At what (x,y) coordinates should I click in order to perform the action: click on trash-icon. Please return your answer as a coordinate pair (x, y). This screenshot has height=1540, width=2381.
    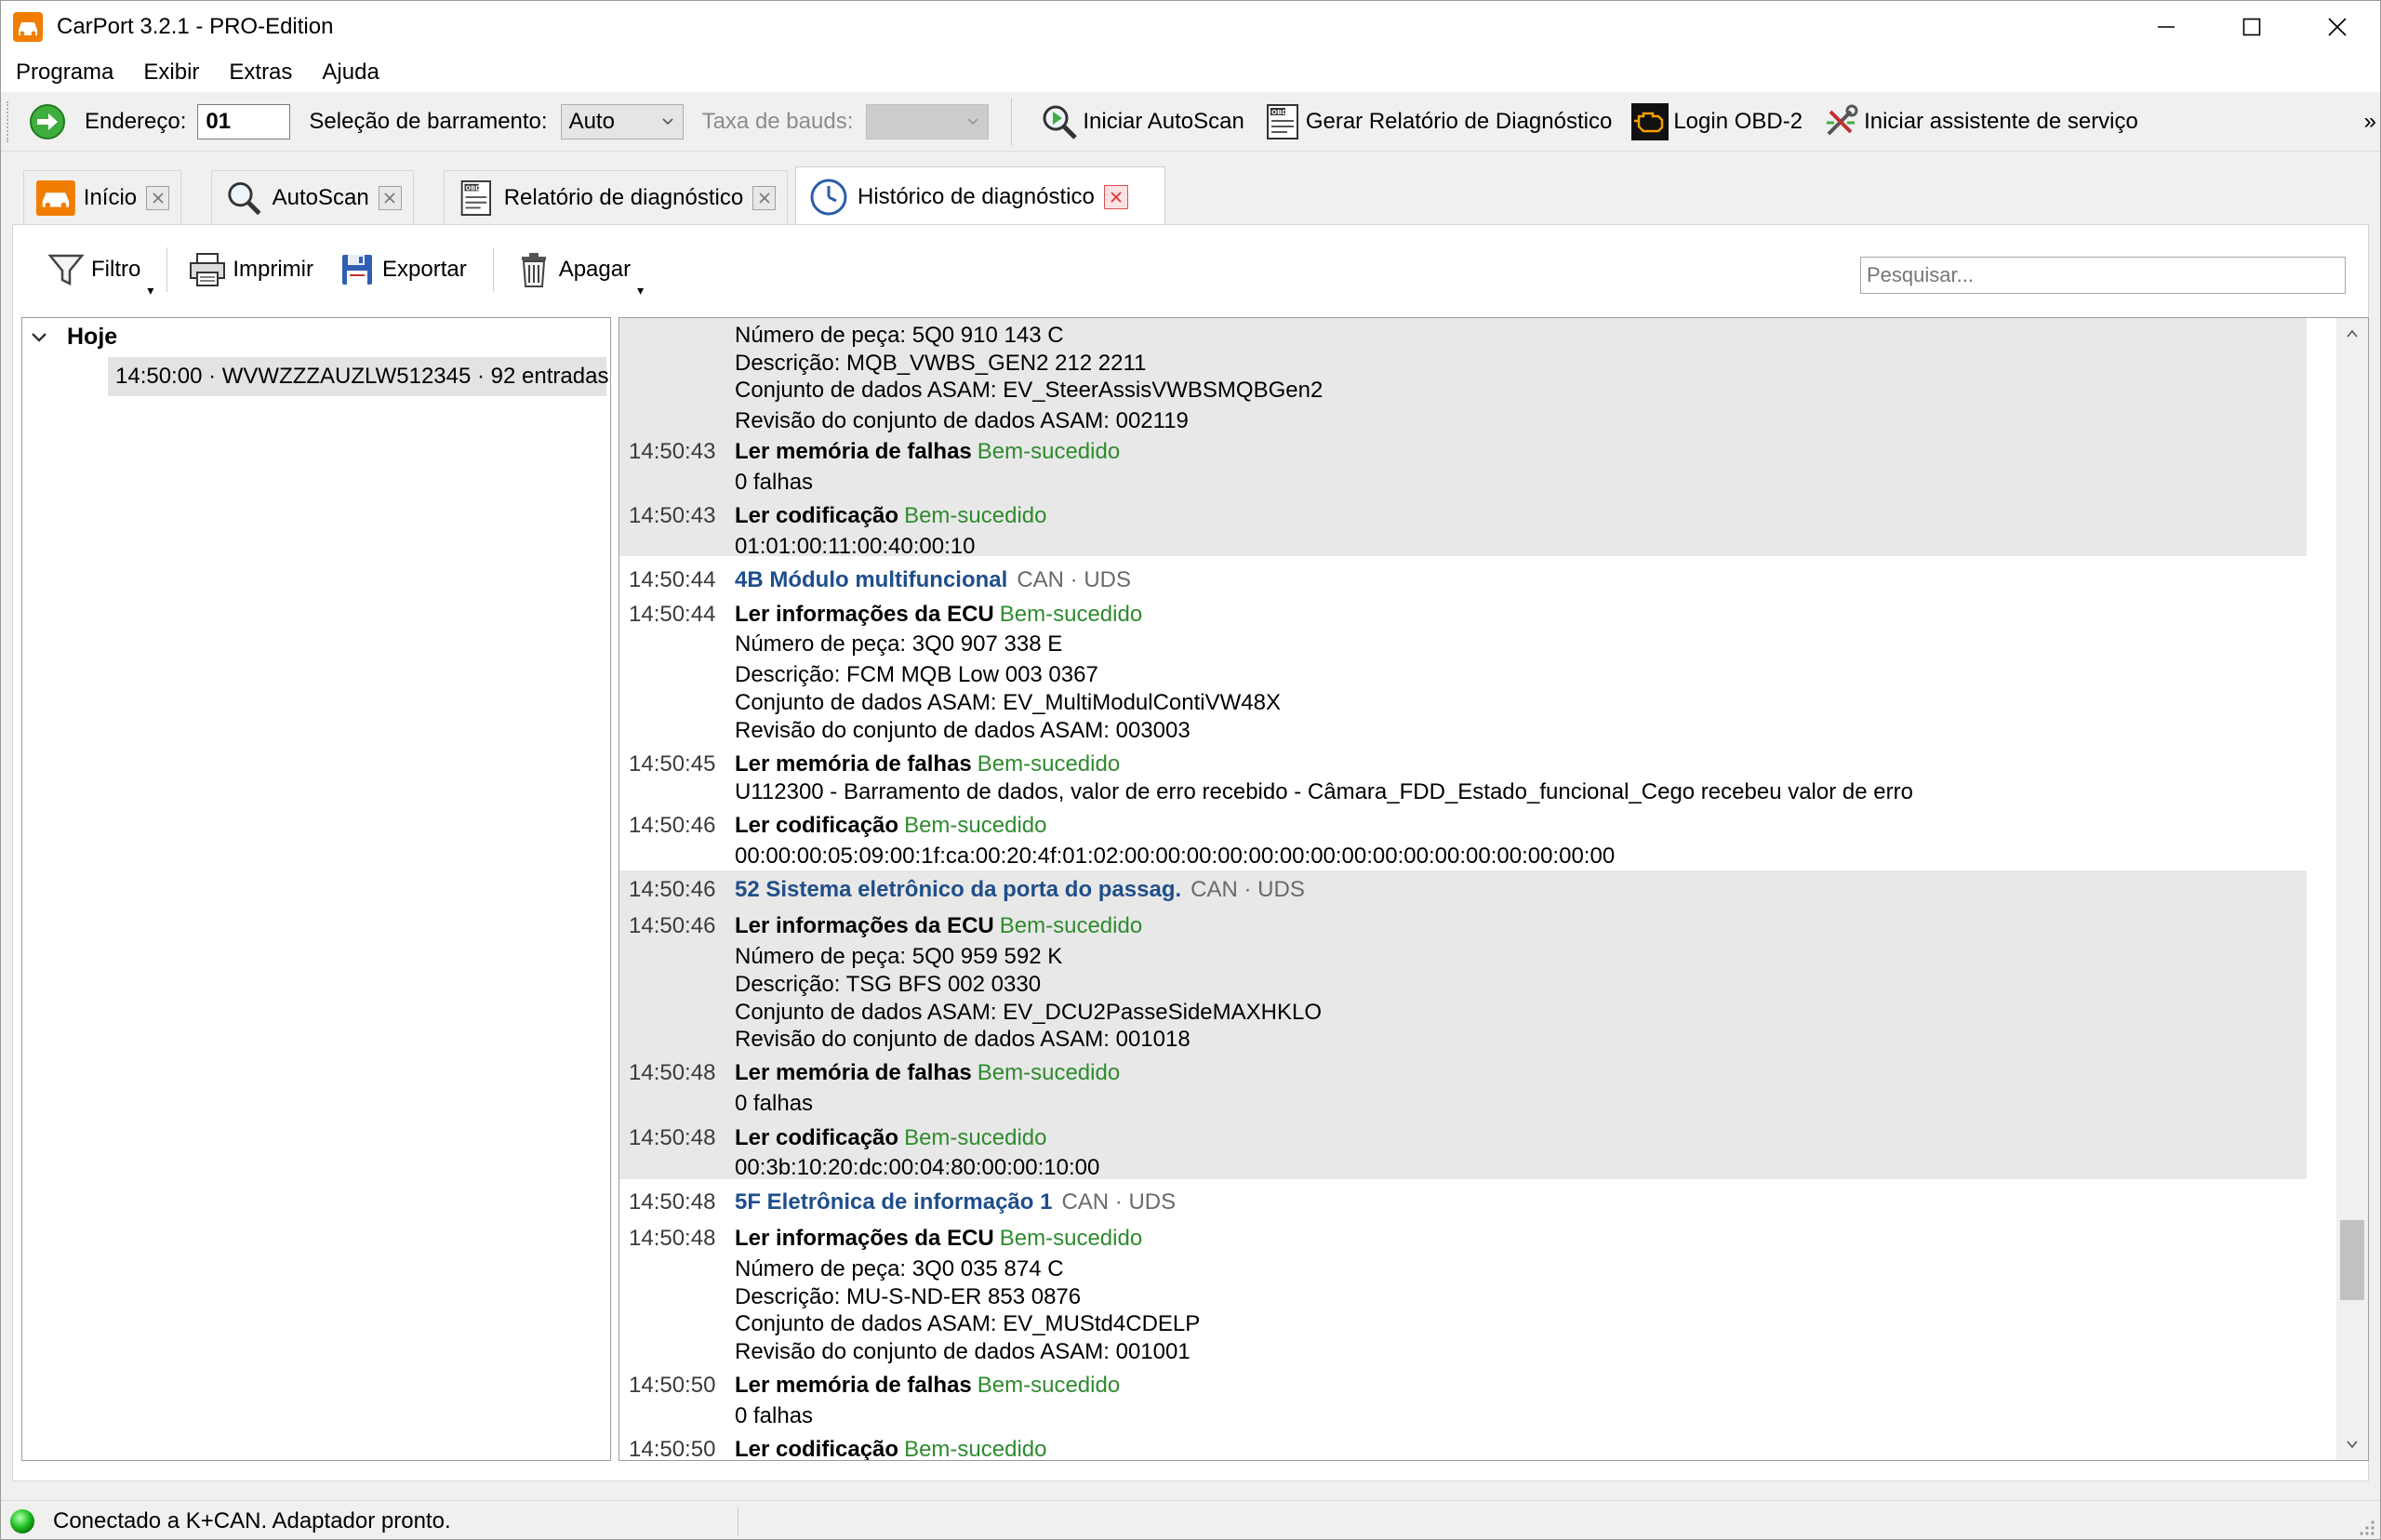
    Looking at the image, I should click on (533, 270).